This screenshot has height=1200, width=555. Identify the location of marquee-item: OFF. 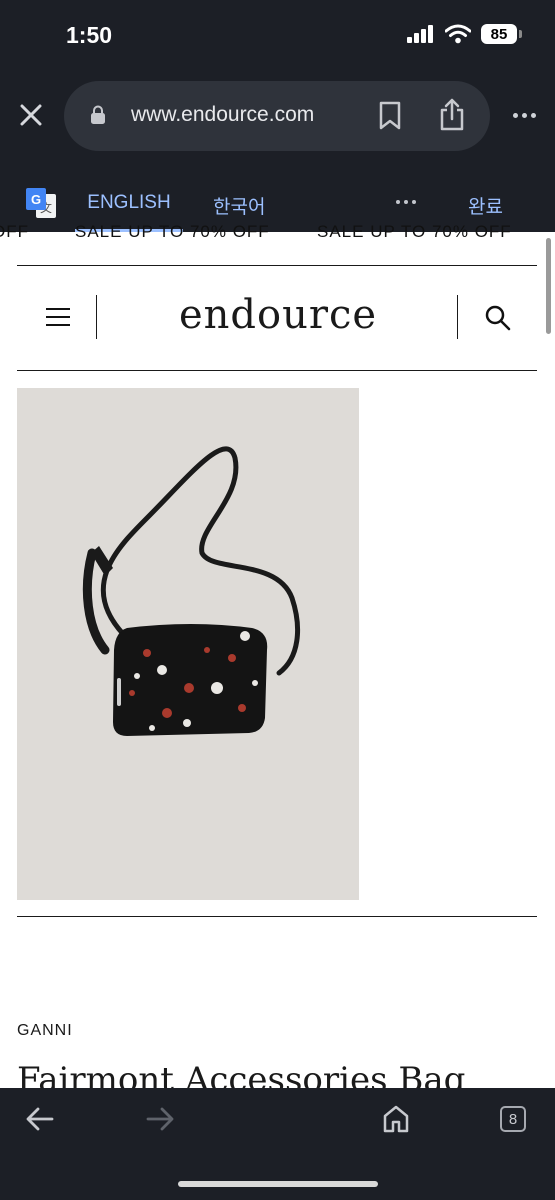
(14, 231).